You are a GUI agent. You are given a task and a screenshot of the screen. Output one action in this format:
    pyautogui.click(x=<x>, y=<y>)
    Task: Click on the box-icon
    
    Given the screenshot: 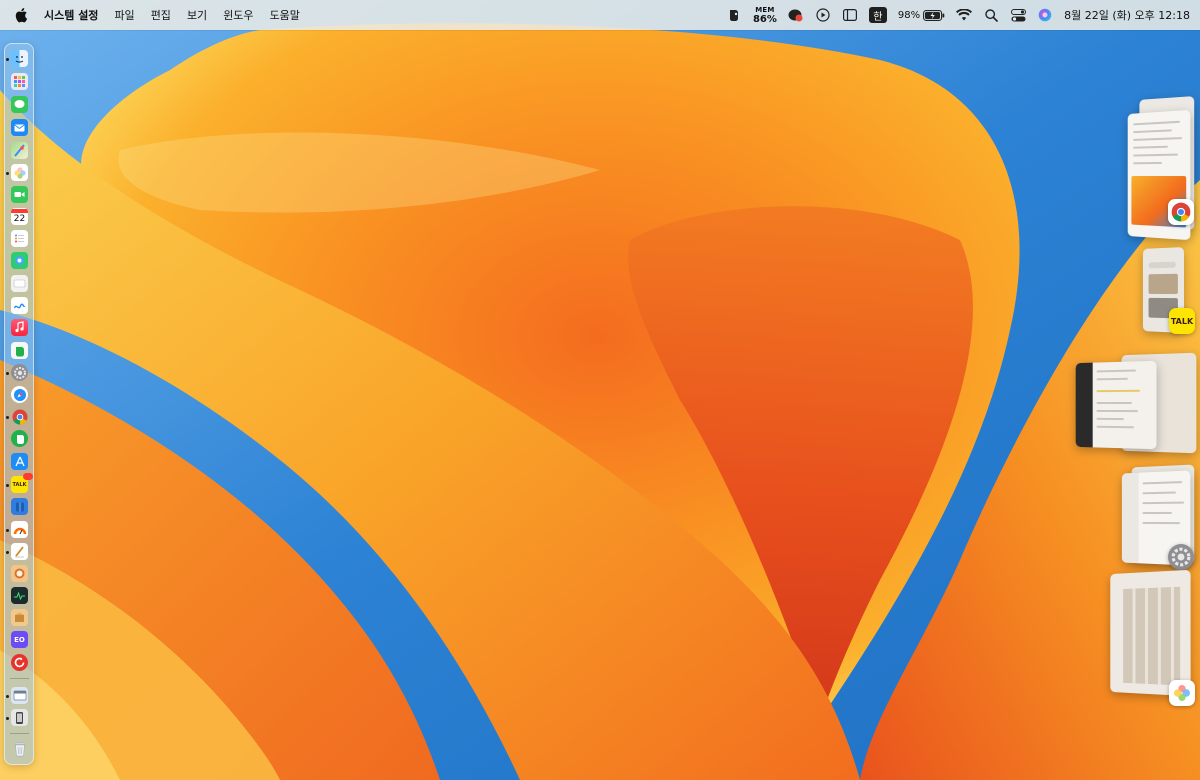 What is the action you would take?
    pyautogui.click(x=19, y=617)
    